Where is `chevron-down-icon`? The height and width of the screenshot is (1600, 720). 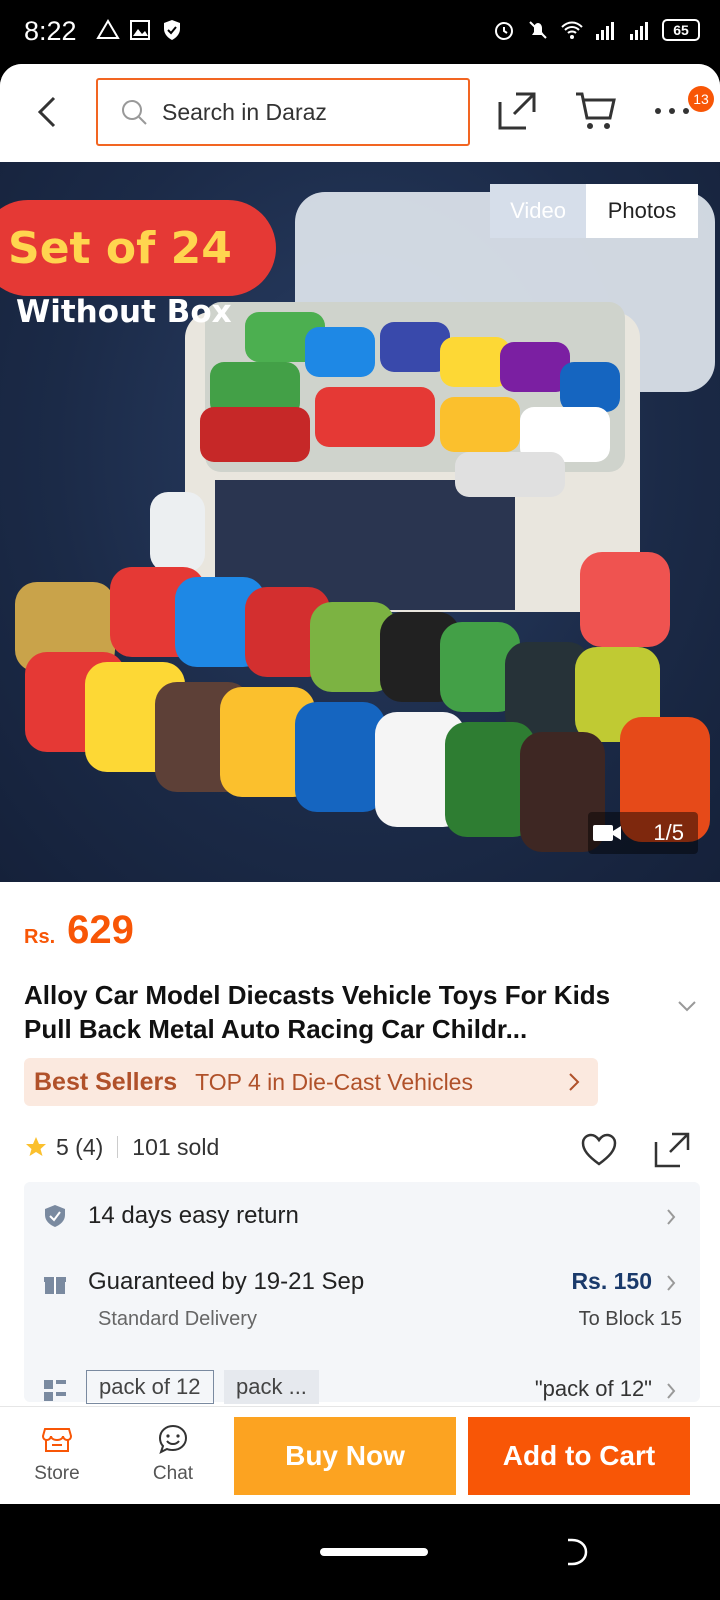
chevron-down-icon is located at coordinates (687, 1006).